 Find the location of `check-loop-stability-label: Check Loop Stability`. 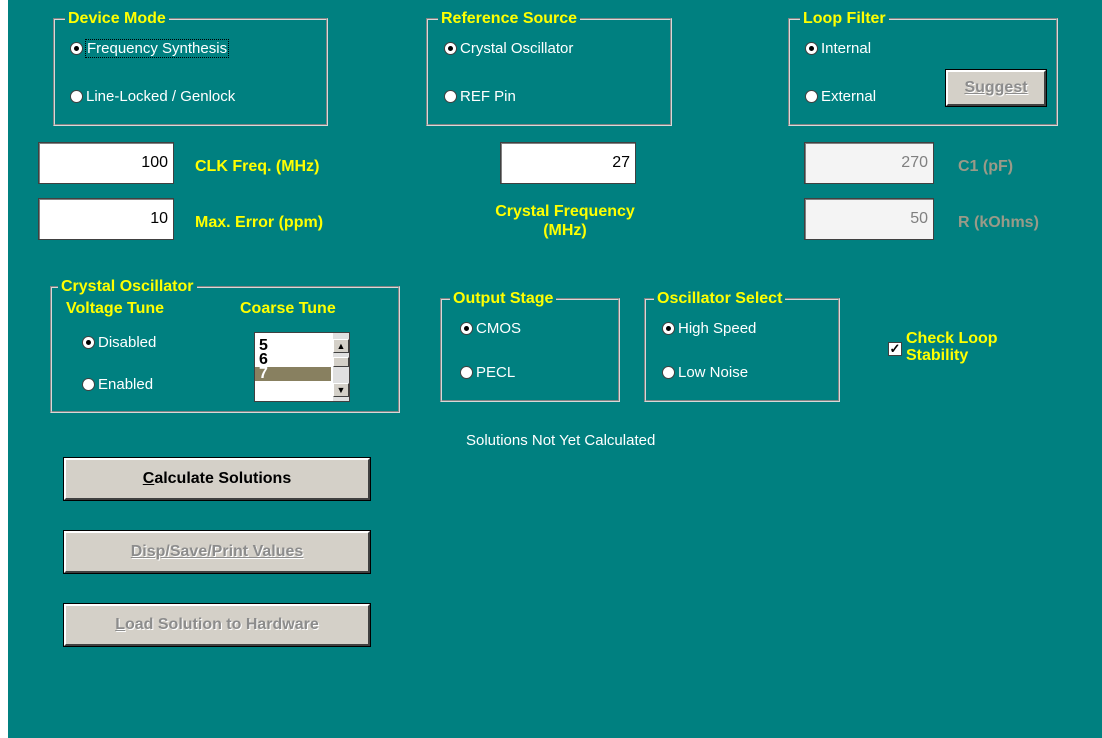

check-loop-stability-label: Check Loop Stability is located at coordinates (952, 347).